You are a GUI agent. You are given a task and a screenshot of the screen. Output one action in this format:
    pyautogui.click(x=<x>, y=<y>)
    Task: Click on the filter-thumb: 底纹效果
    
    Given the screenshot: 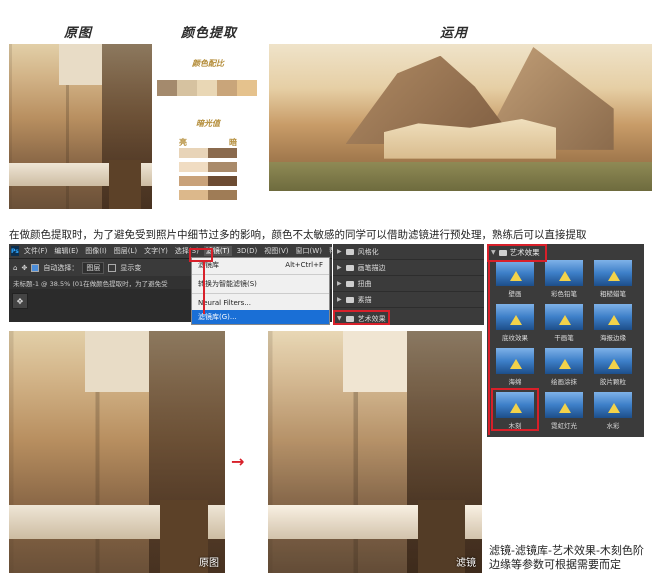 What is the action you would take?
    pyautogui.click(x=515, y=323)
    